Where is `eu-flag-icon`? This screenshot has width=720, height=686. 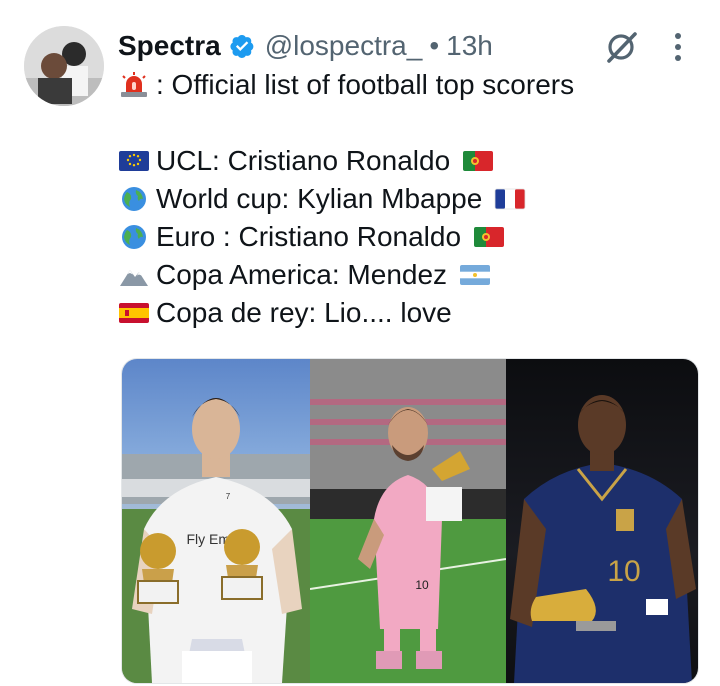
eu-flag-icon is located at coordinates (134, 161).